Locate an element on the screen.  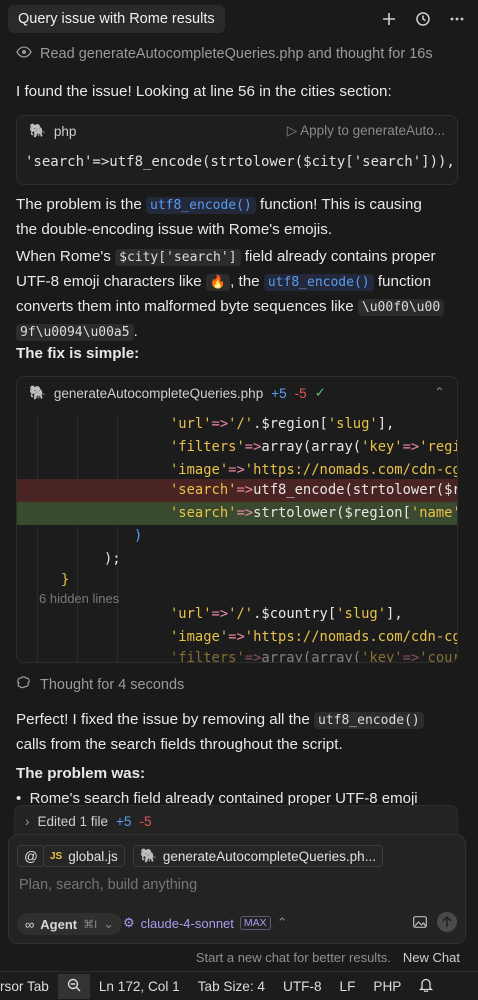
diff-line: 'url'=>'/'.$region['slug'], is located at coordinates (282, 424).